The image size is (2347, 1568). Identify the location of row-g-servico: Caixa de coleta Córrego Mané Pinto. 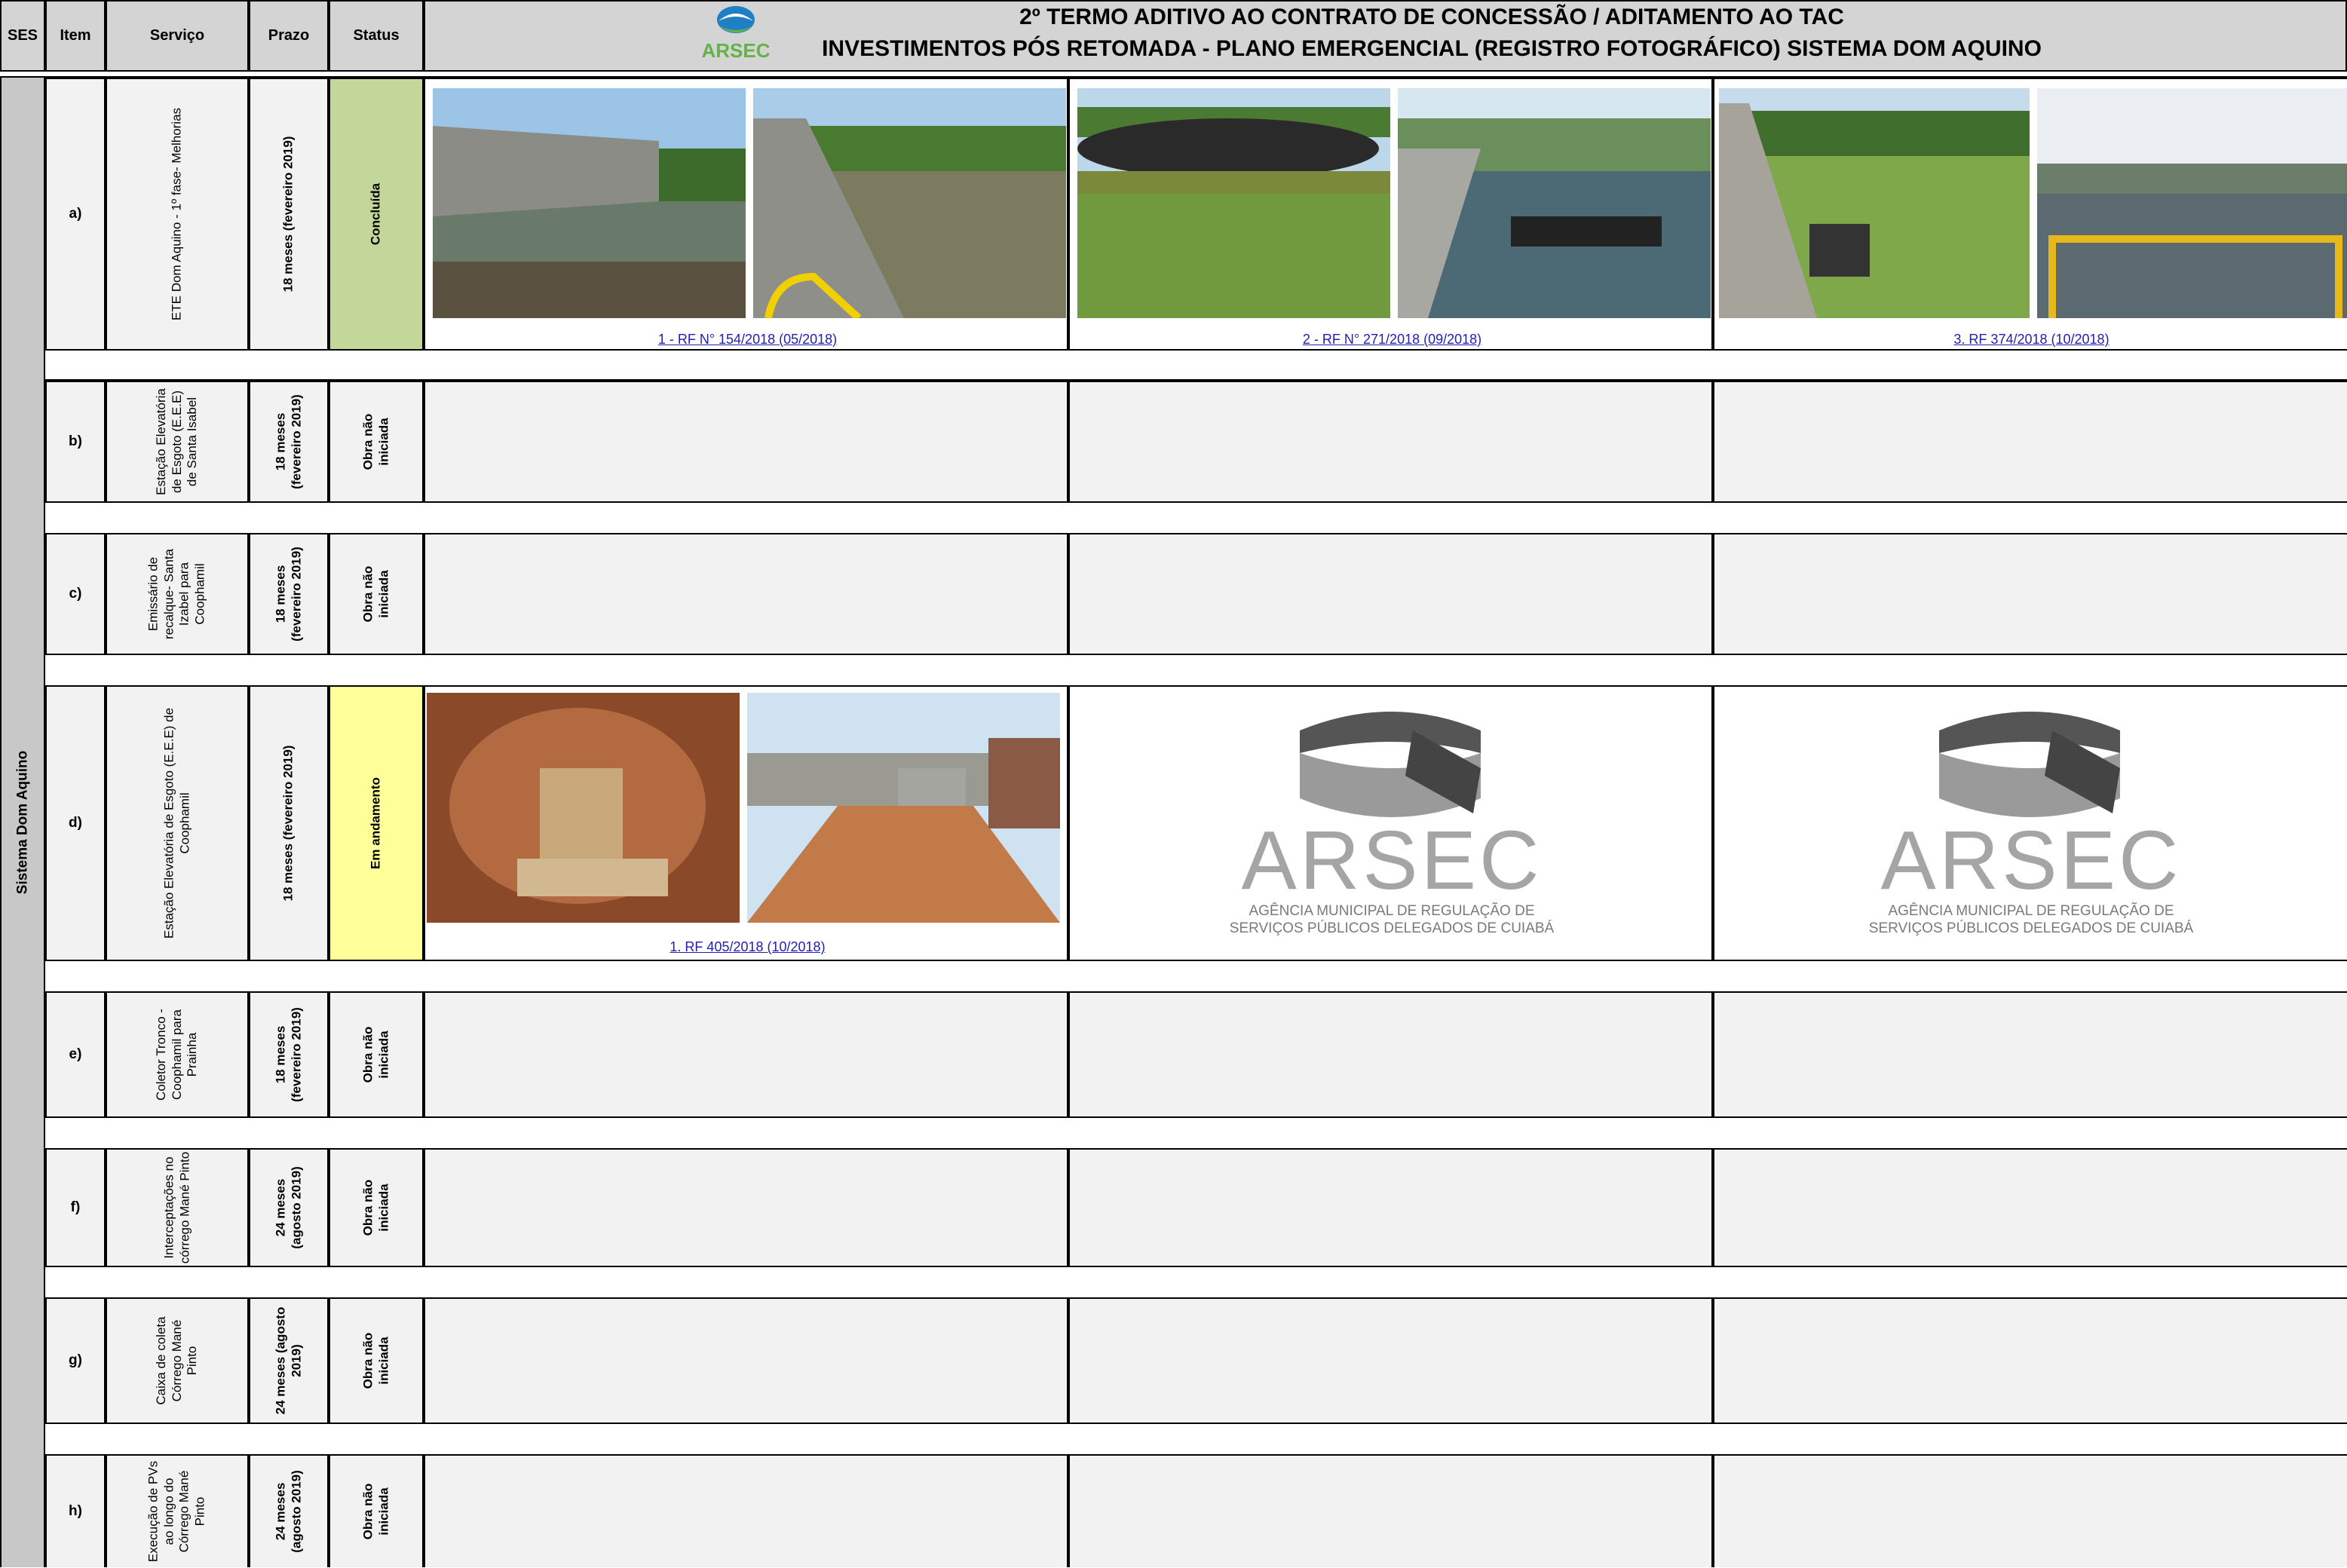
(177, 1360).